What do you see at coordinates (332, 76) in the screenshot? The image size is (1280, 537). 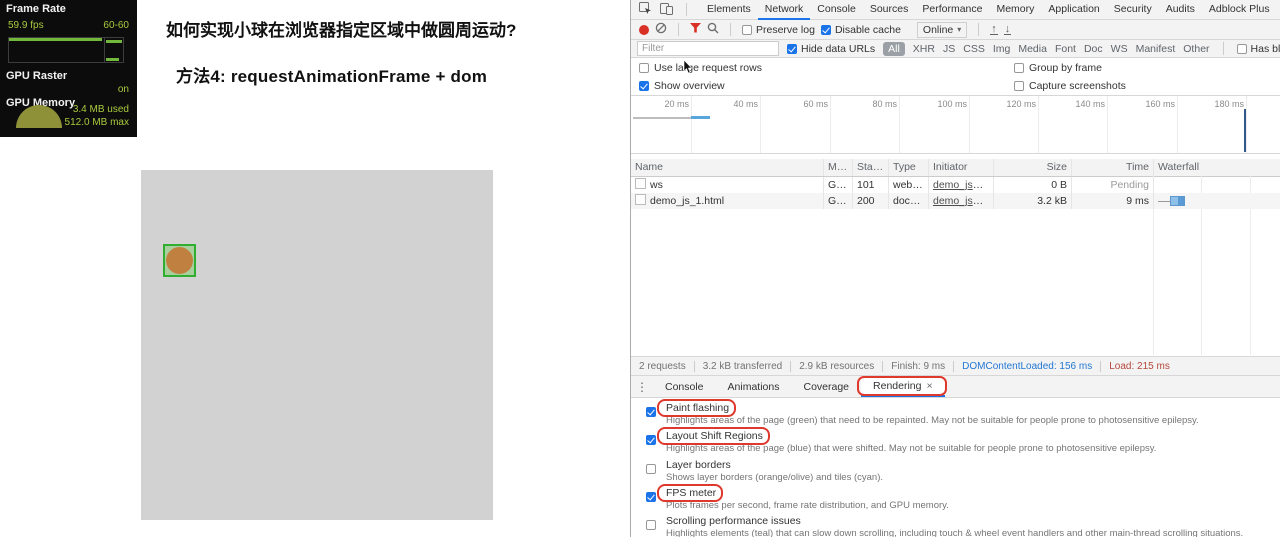 I see `method-subtitle: 方法4: requestAnimationFrame + dom` at bounding box center [332, 76].